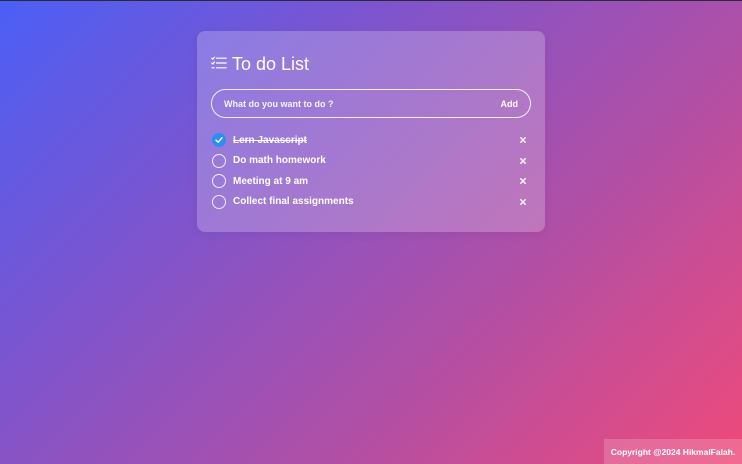 The width and height of the screenshot is (742, 464). I want to click on todo-text: Do math homework, so click(279, 161).